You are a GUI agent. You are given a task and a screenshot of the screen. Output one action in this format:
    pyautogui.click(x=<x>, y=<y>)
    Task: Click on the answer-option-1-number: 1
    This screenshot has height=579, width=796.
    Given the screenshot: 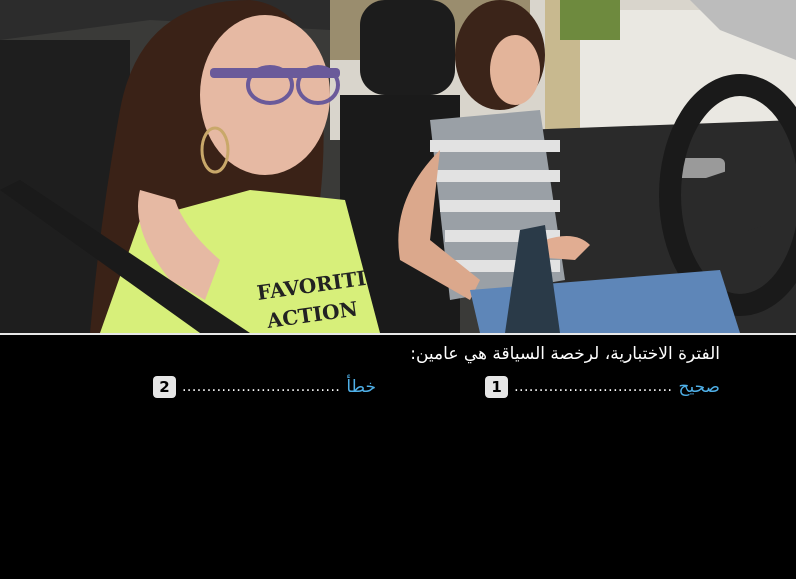 What is the action you would take?
    pyautogui.click(x=497, y=387)
    